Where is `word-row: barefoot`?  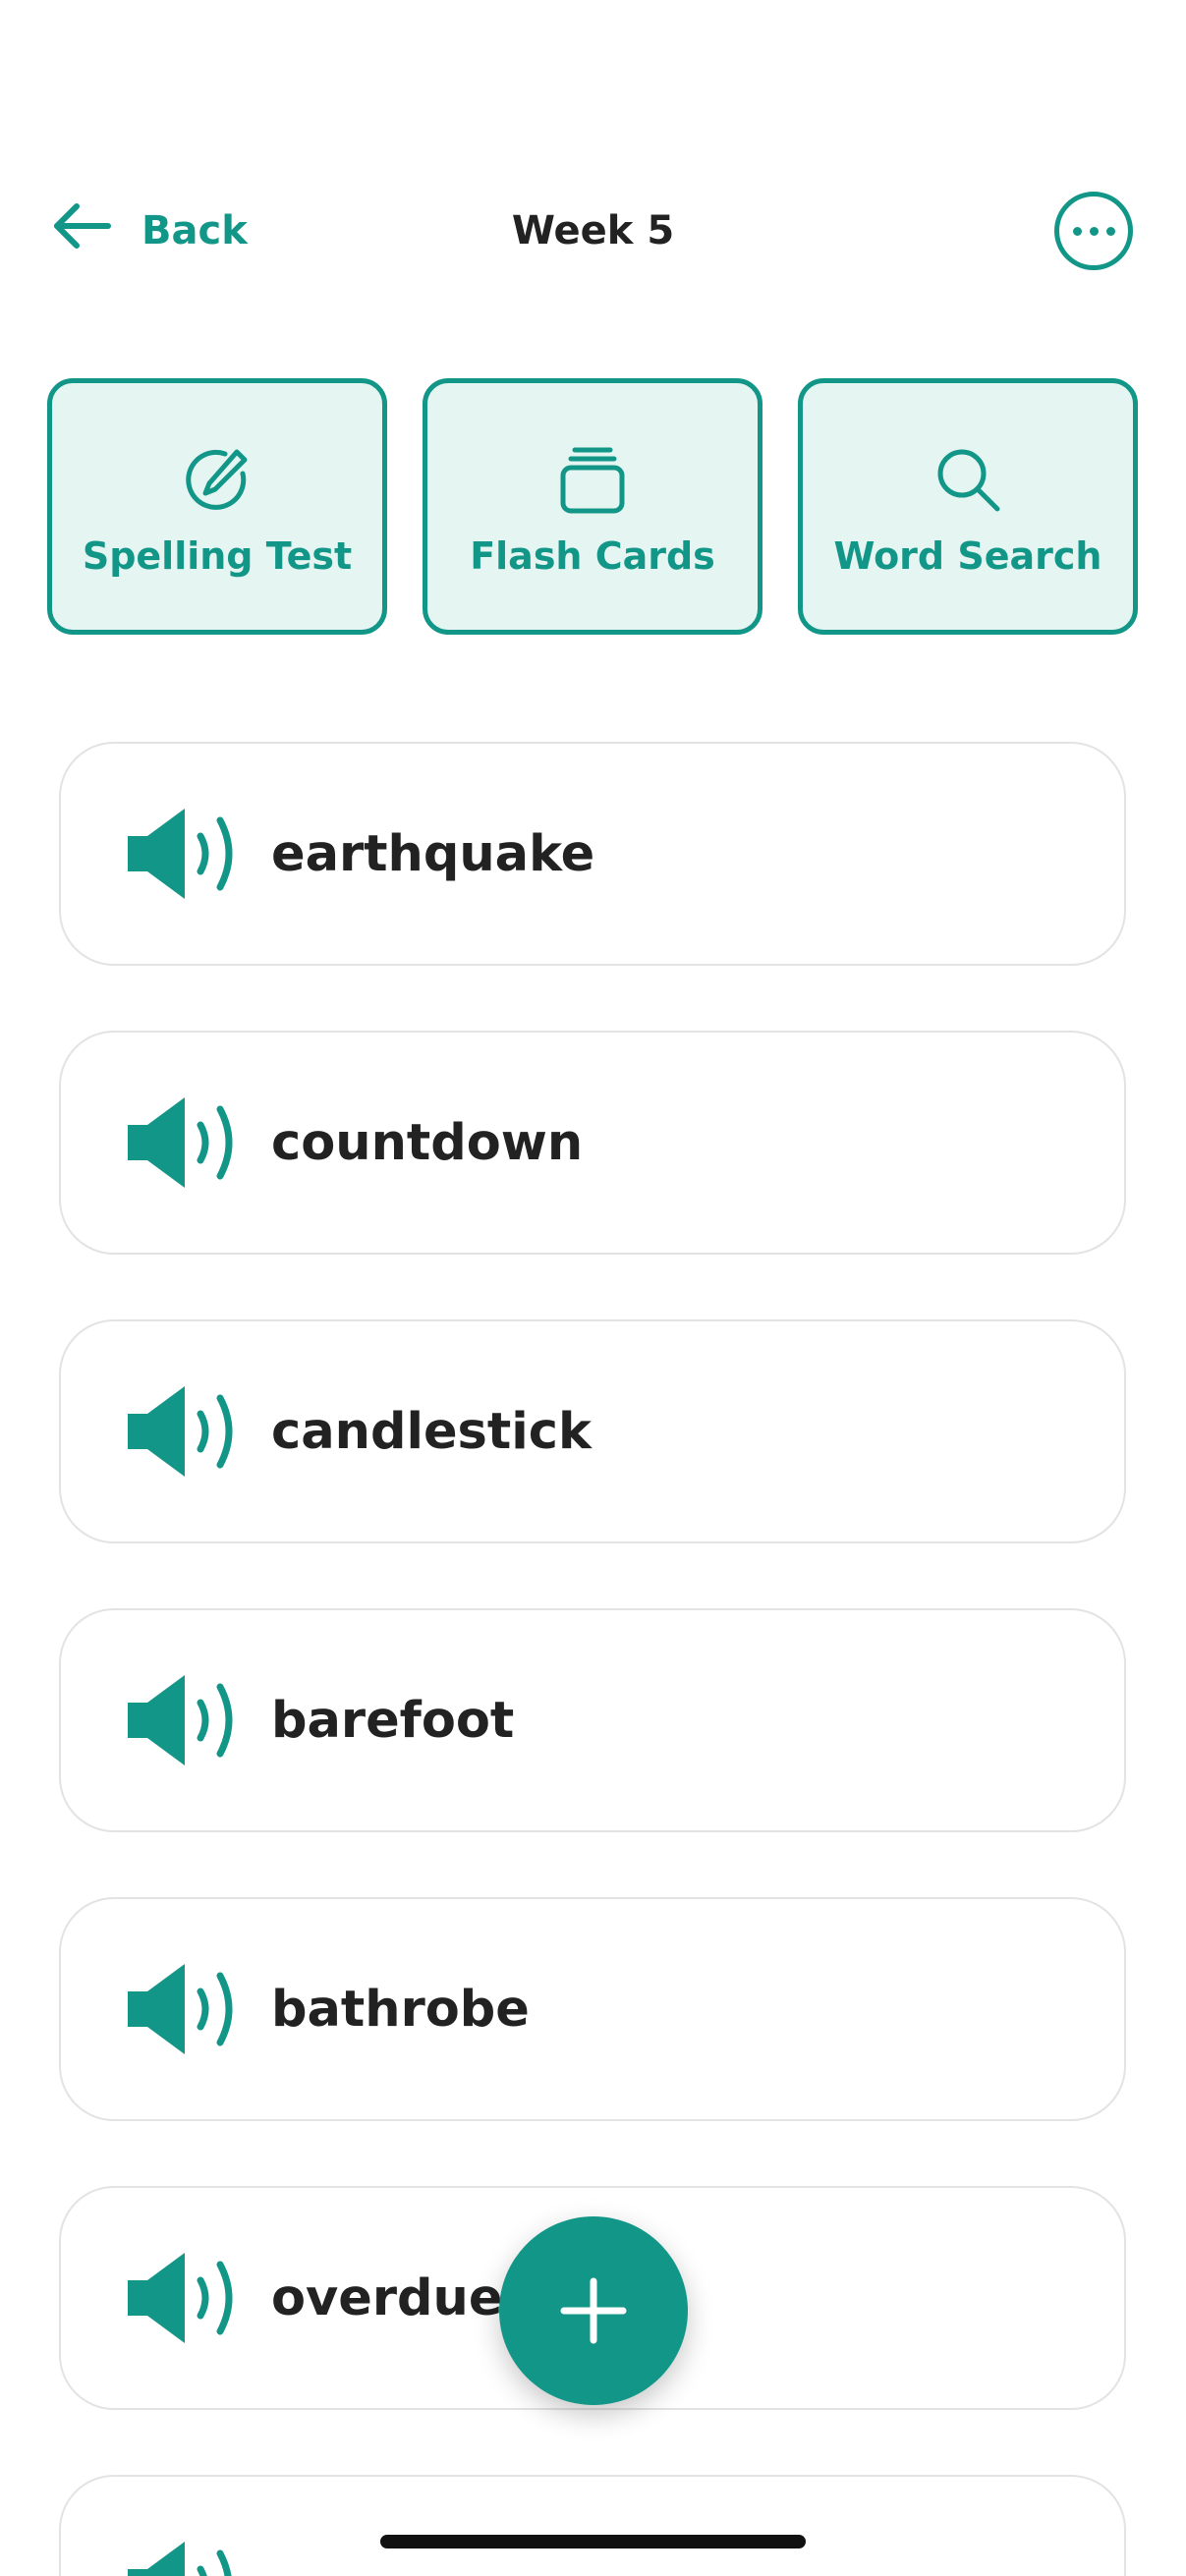 word-row: barefoot is located at coordinates (593, 1720).